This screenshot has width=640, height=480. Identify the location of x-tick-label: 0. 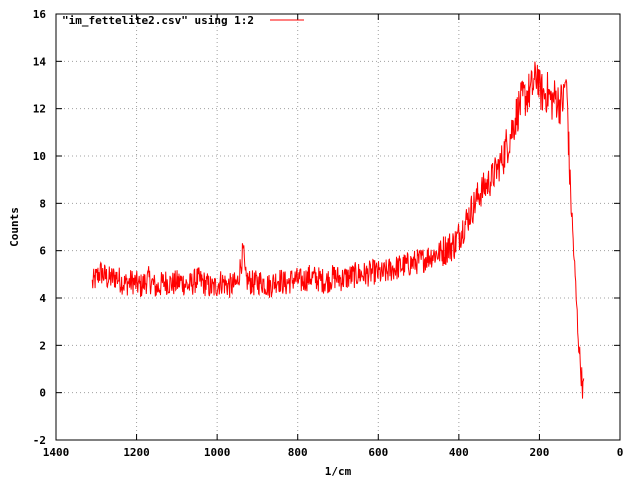
(620, 452).